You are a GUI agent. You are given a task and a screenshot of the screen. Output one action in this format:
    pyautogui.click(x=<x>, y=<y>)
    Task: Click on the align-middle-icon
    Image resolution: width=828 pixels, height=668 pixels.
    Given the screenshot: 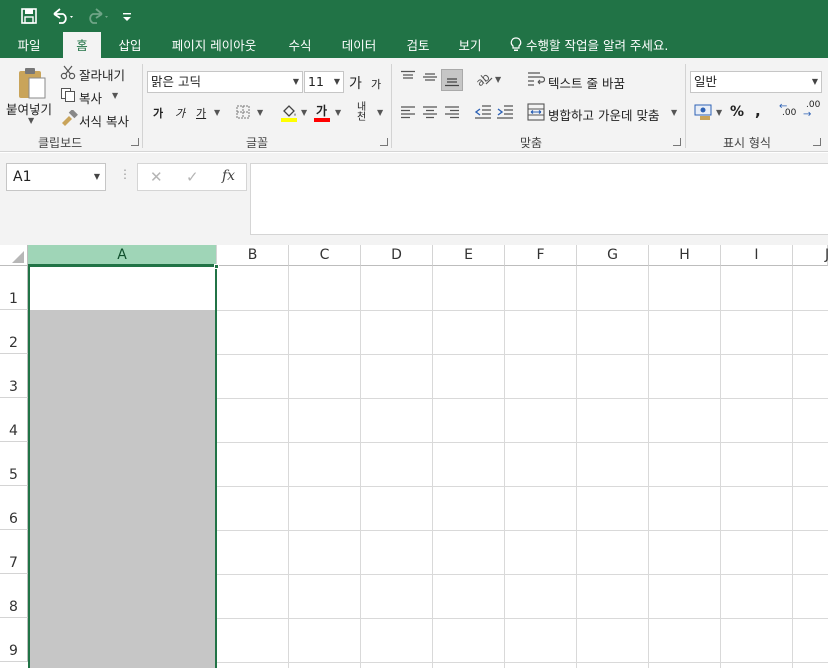 What is the action you would take?
    pyautogui.click(x=430, y=77)
    